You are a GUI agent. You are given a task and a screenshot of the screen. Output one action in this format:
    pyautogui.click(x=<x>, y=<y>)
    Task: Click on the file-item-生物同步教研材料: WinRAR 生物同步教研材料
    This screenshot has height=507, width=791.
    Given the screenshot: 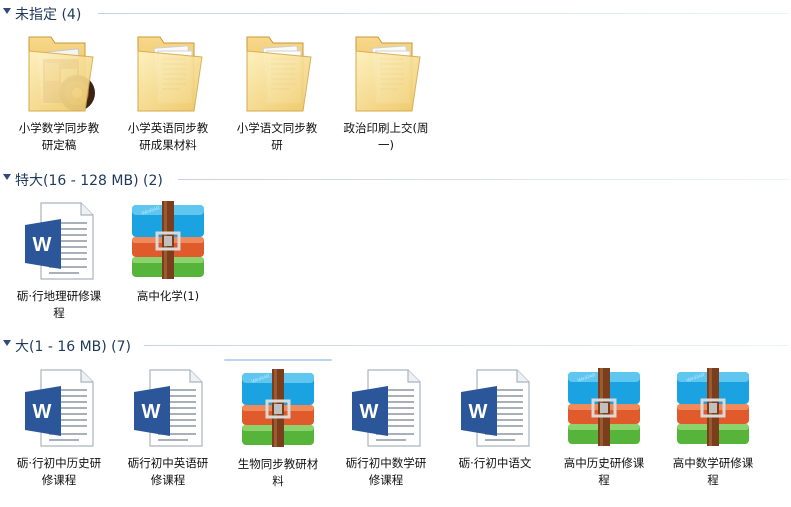 What is the action you would take?
    pyautogui.click(x=278, y=423)
    